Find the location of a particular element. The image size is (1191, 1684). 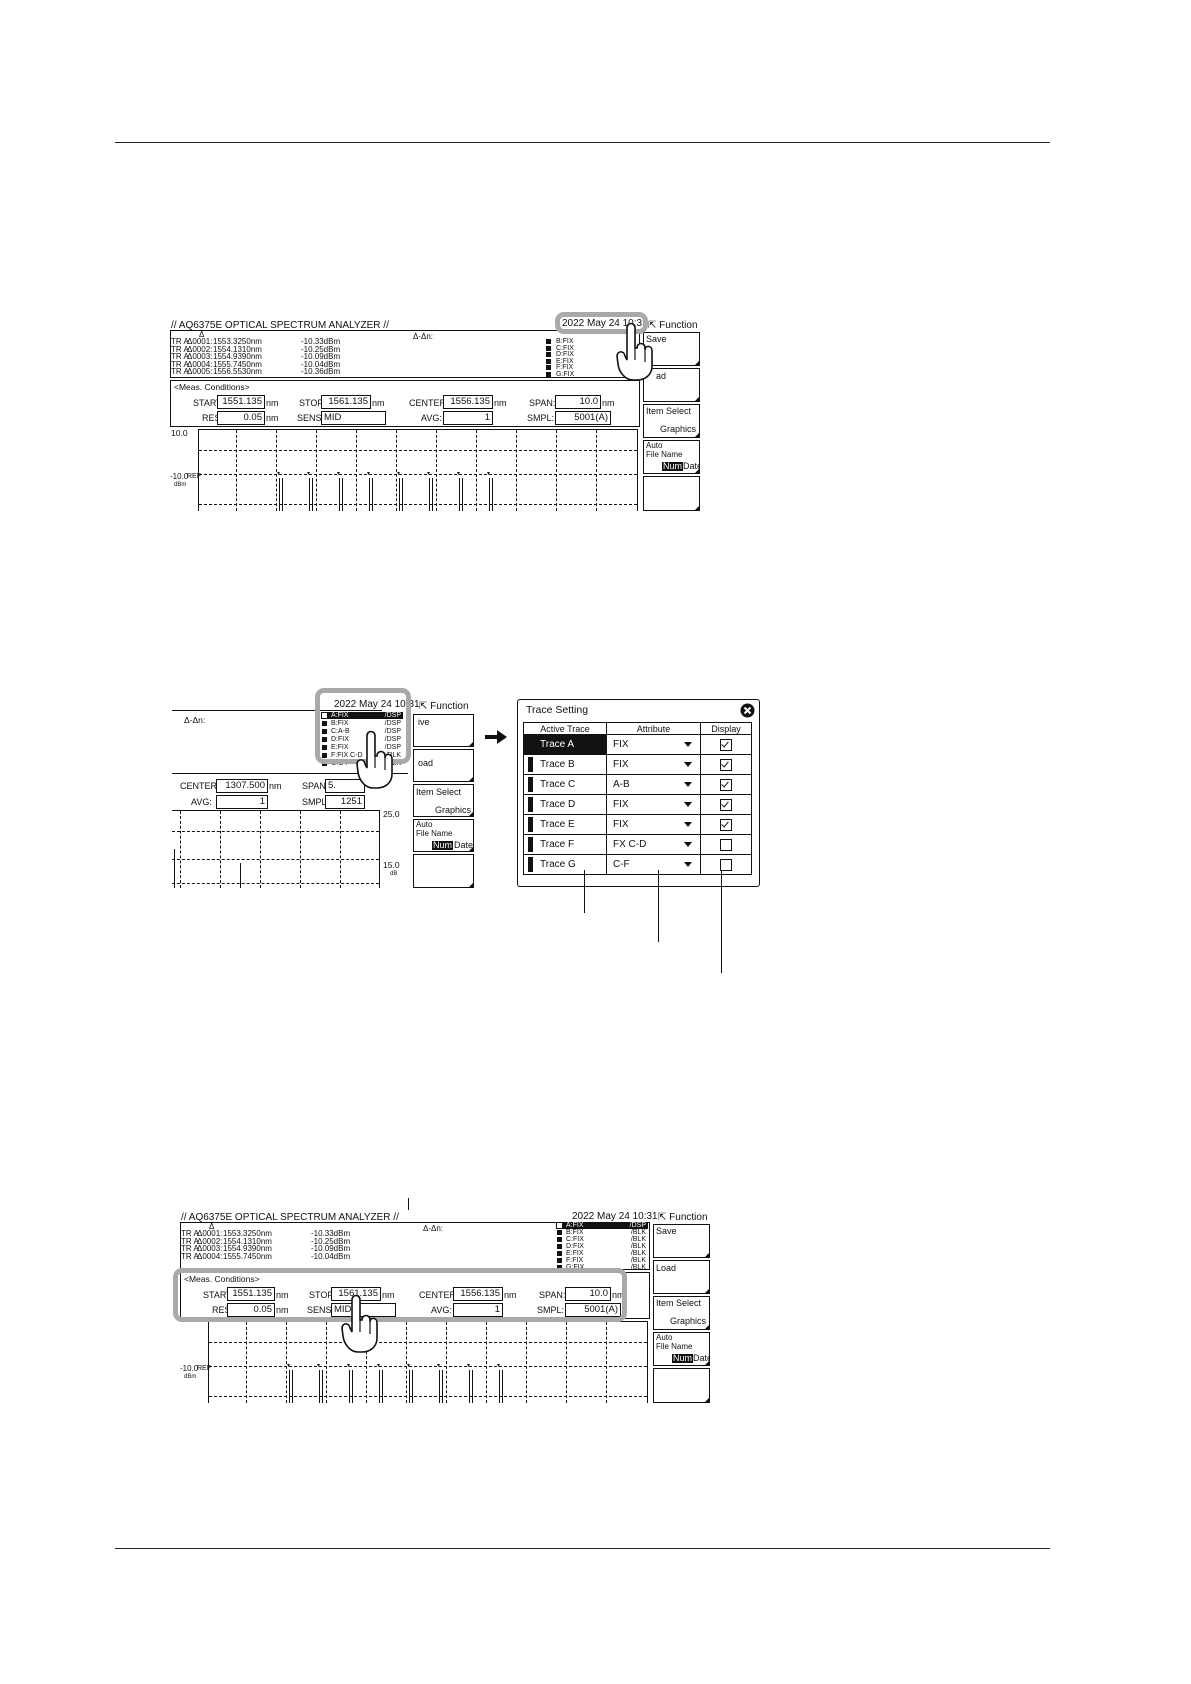

span-field: 10.0 is located at coordinates (578, 402).